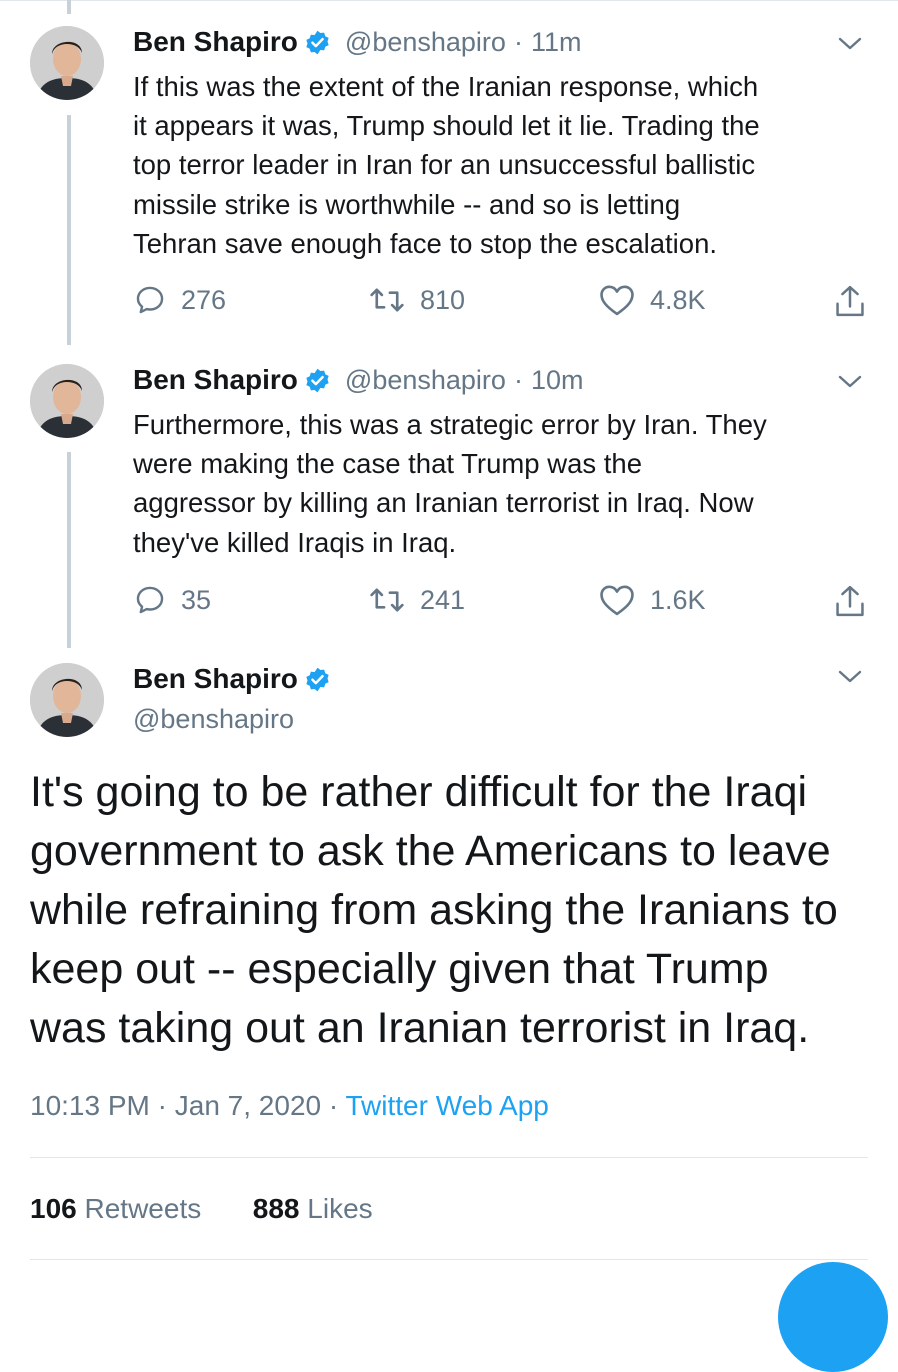 The image size is (898, 1372). I want to click on tweet-meta: 10:13 PM · Jan 7, 2020 · Twitter Web App, so click(289, 1106).